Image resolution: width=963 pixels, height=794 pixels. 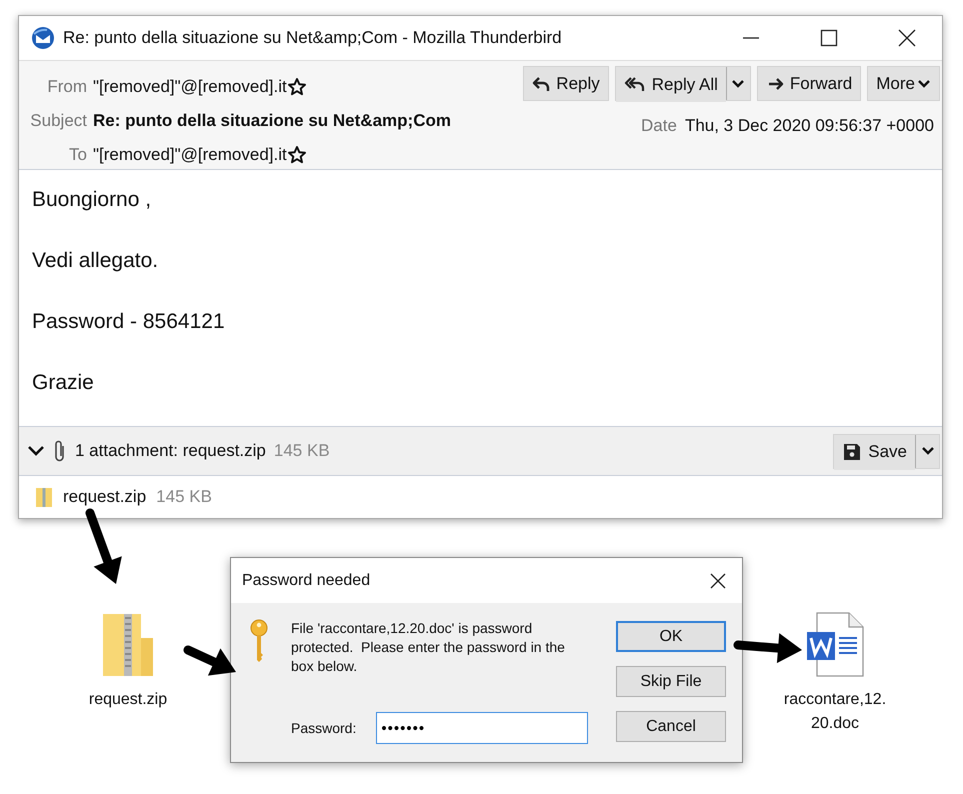 I want to click on field-label: To, so click(x=77, y=155).